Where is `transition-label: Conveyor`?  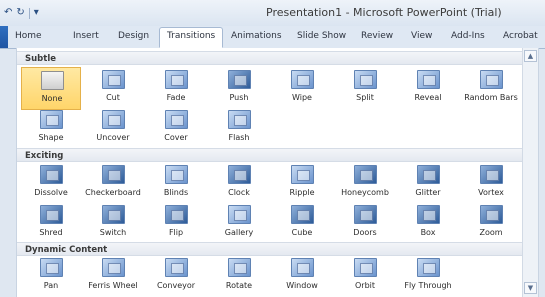 transition-label: Conveyor is located at coordinates (176, 285).